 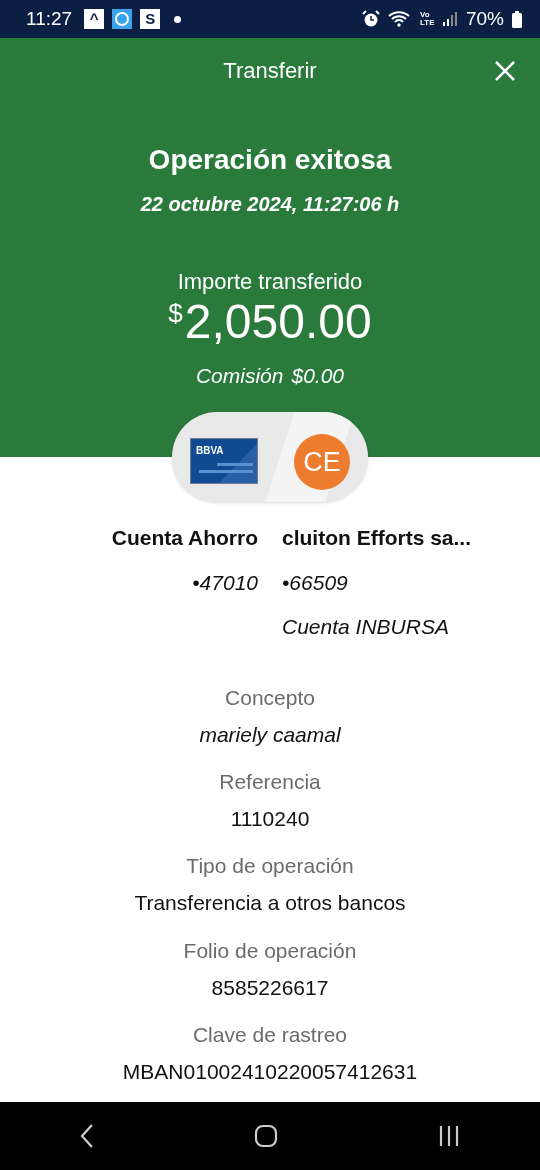 I want to click on detail-label: Tipo de operación, so click(x=270, y=866).